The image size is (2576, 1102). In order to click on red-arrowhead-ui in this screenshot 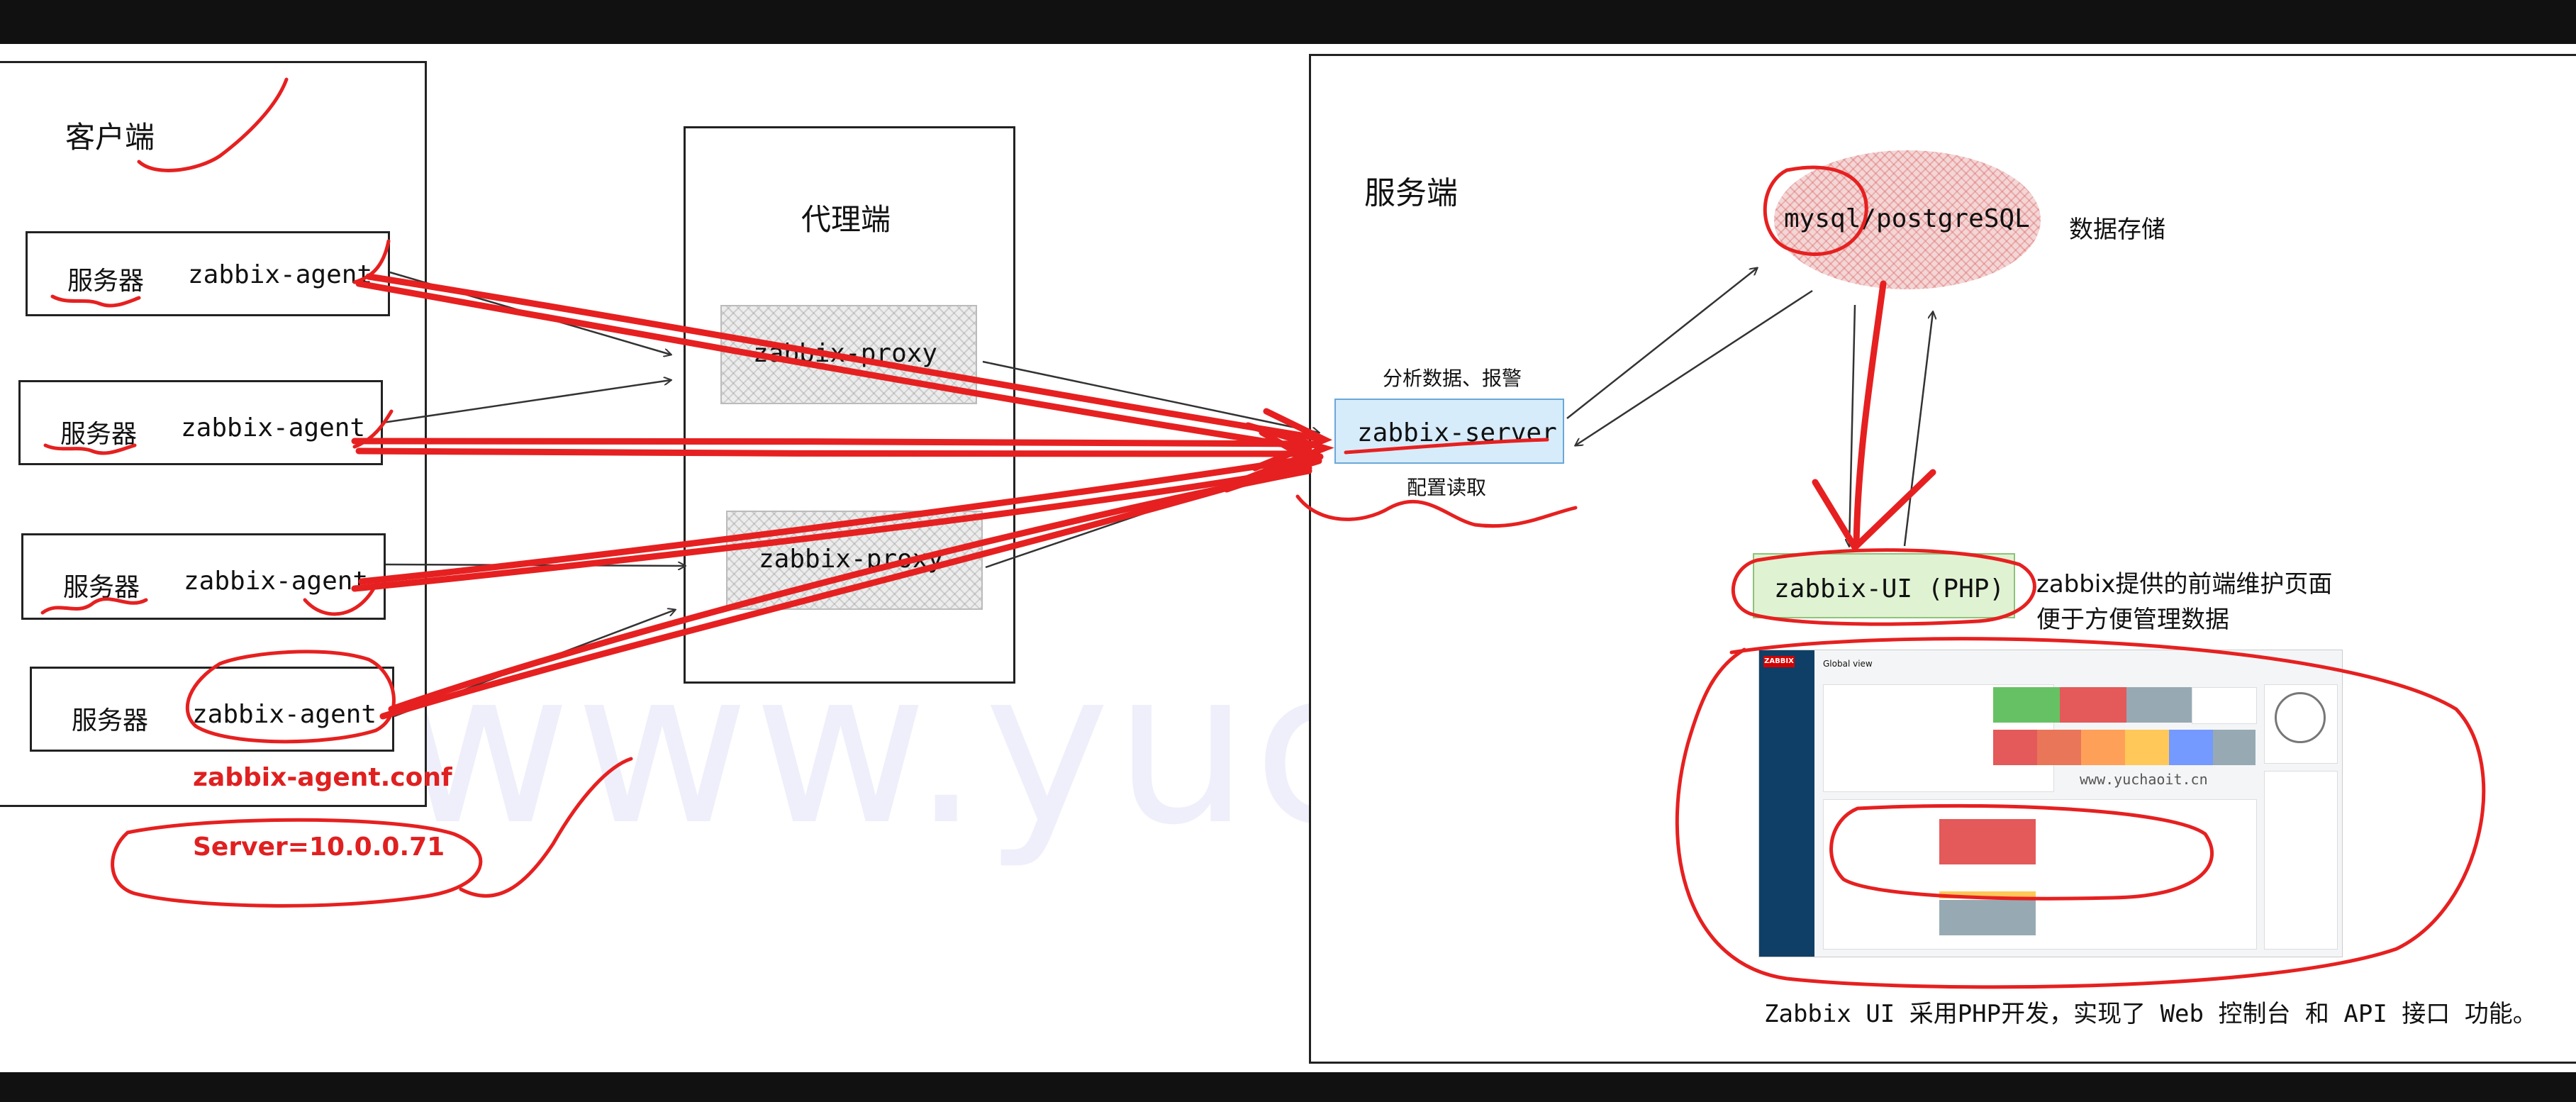, I will do `click(1874, 511)`.